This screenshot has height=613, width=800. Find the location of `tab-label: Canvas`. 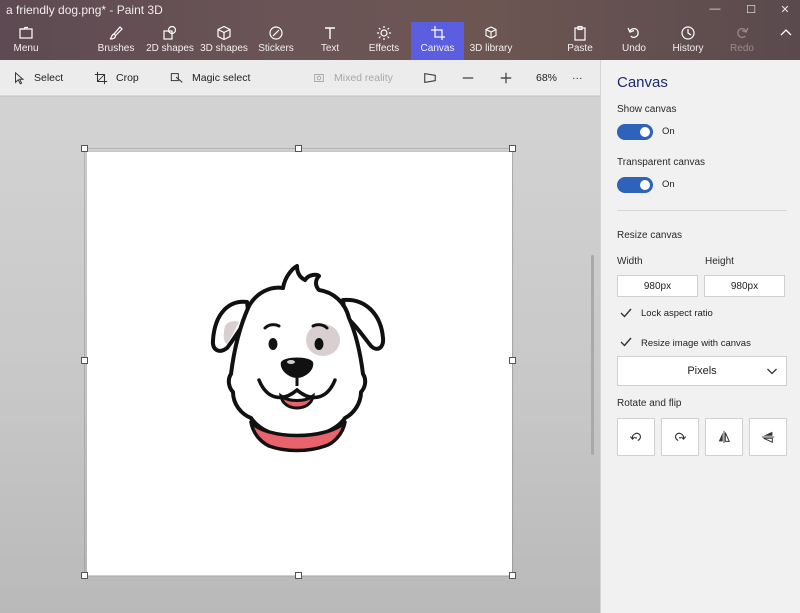

tab-label: Canvas is located at coordinates (437, 48).